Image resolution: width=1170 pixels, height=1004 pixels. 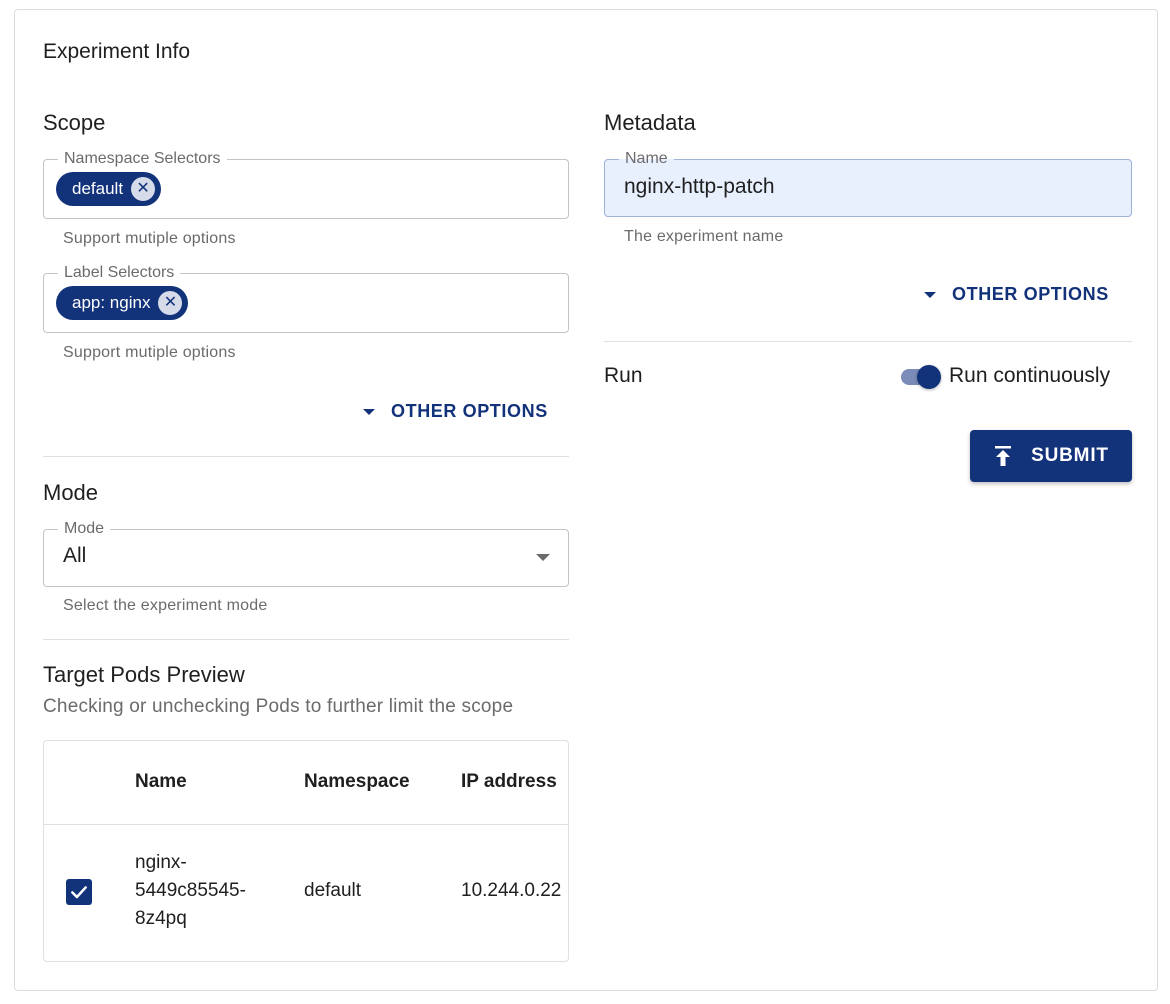 I want to click on label-chip-label: app: nginx, so click(x=111, y=302).